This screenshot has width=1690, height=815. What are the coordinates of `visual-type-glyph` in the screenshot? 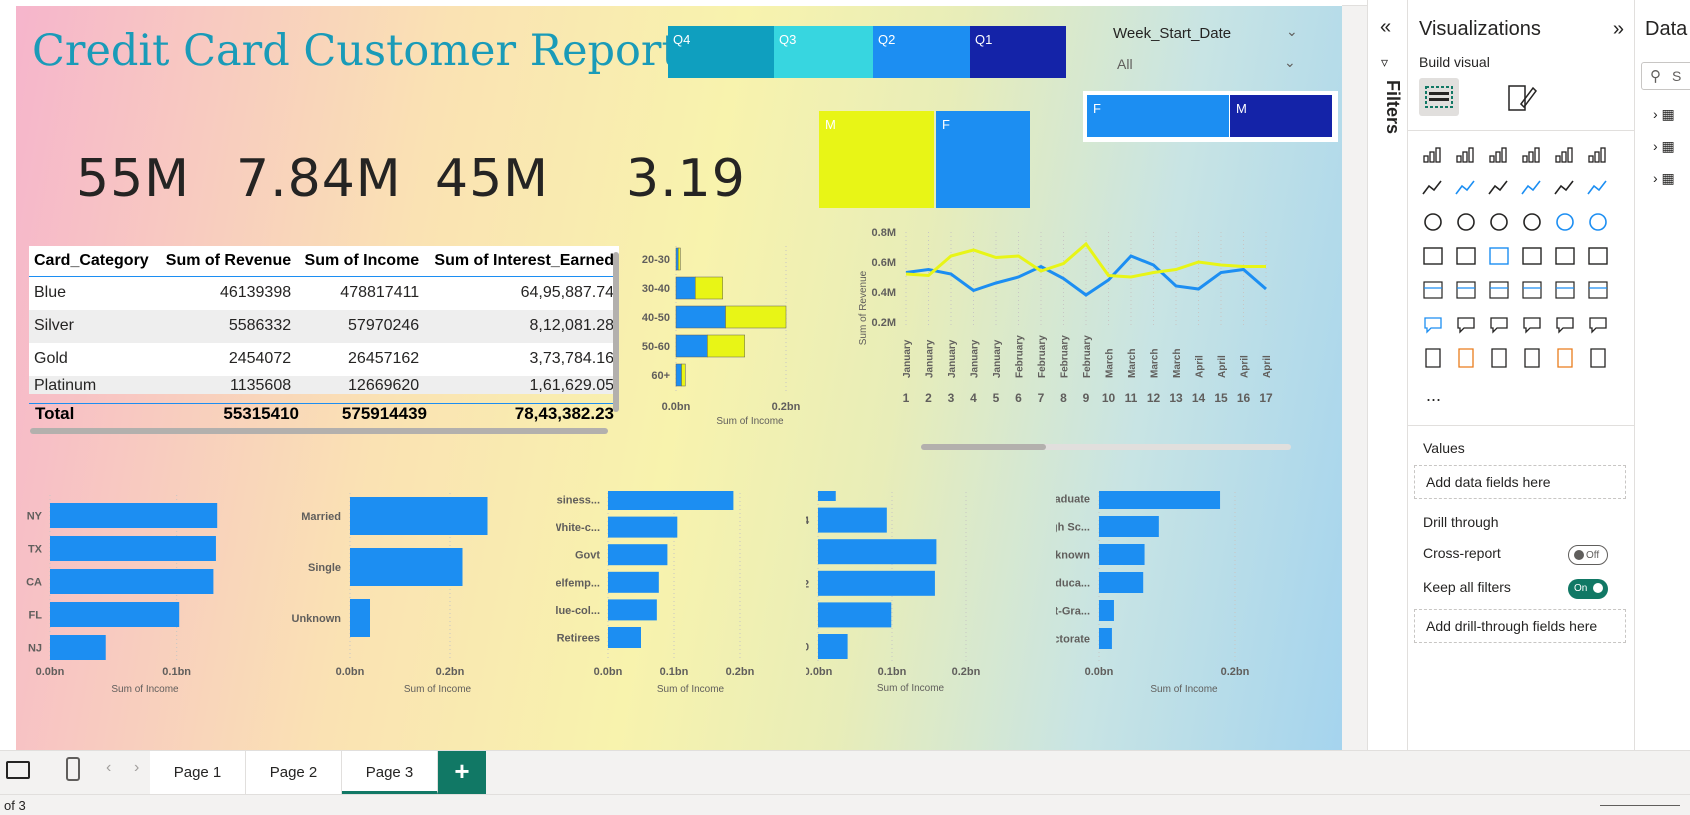 It's located at (1499, 358).